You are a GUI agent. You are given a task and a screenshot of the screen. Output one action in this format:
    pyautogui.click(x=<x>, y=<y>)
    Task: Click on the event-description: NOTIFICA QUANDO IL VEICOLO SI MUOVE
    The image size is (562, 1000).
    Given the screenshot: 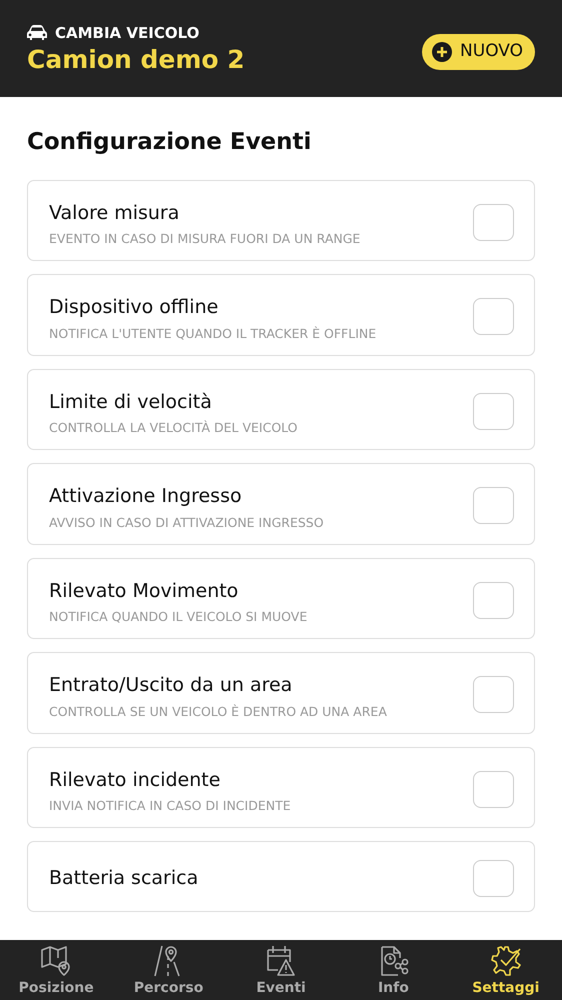 What is the action you would take?
    pyautogui.click(x=178, y=616)
    